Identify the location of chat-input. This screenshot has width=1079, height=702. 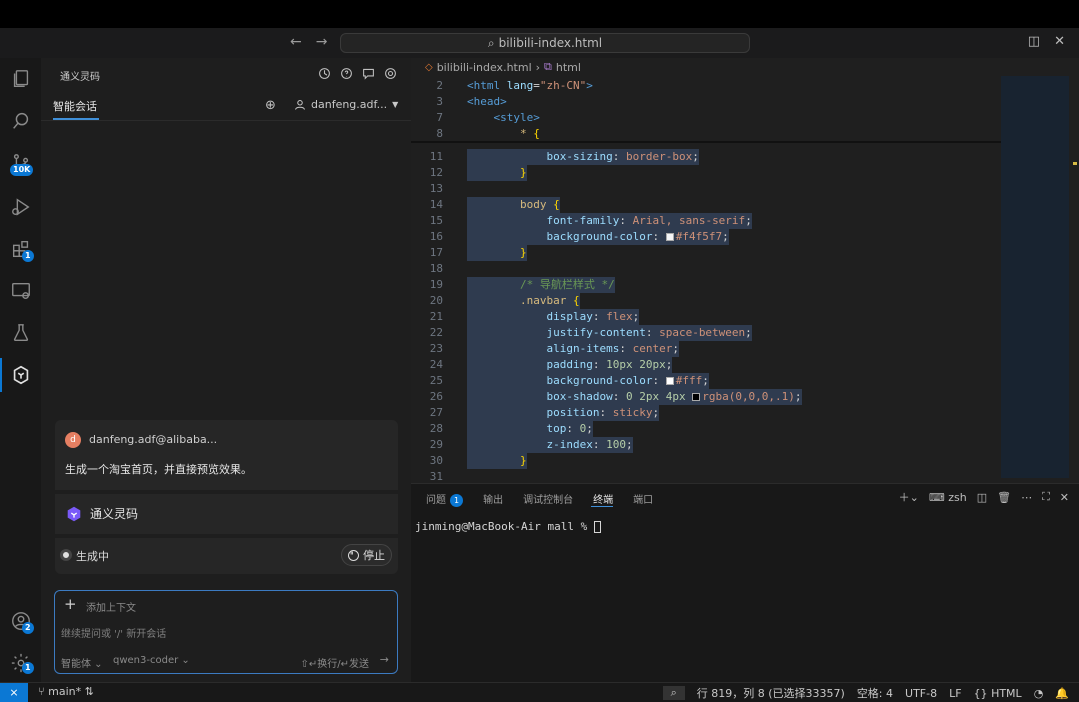
(226, 634).